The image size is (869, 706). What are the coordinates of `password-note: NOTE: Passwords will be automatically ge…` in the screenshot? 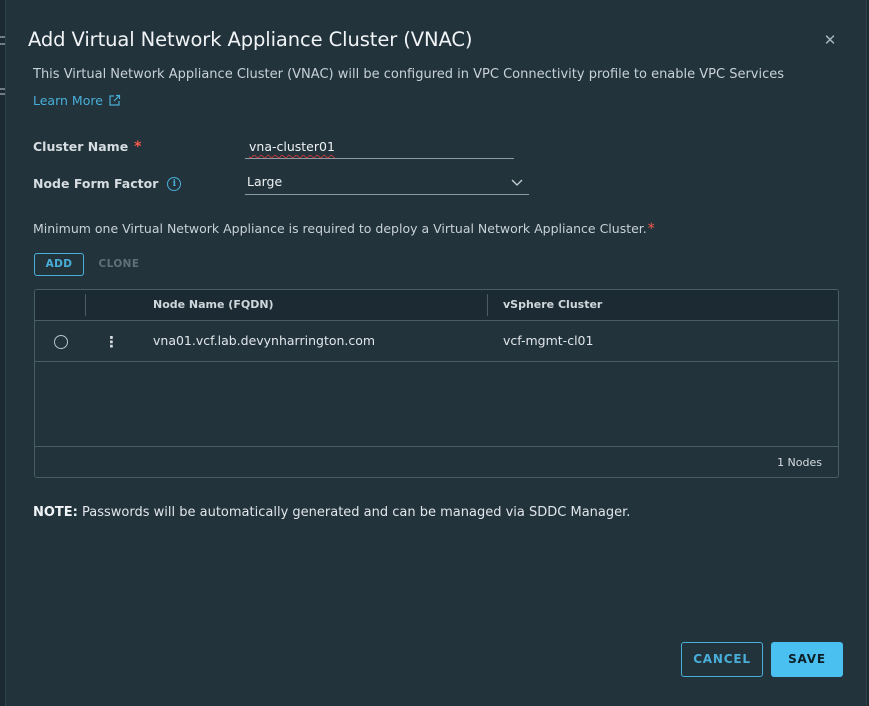 It's located at (331, 512).